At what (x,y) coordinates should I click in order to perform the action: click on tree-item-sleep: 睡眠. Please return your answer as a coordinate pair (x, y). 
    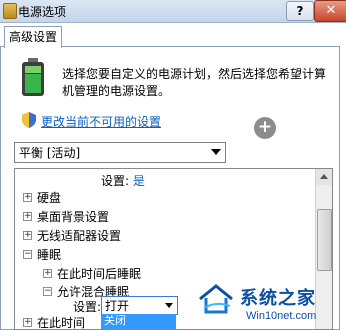
    Looking at the image, I should click on (49, 254).